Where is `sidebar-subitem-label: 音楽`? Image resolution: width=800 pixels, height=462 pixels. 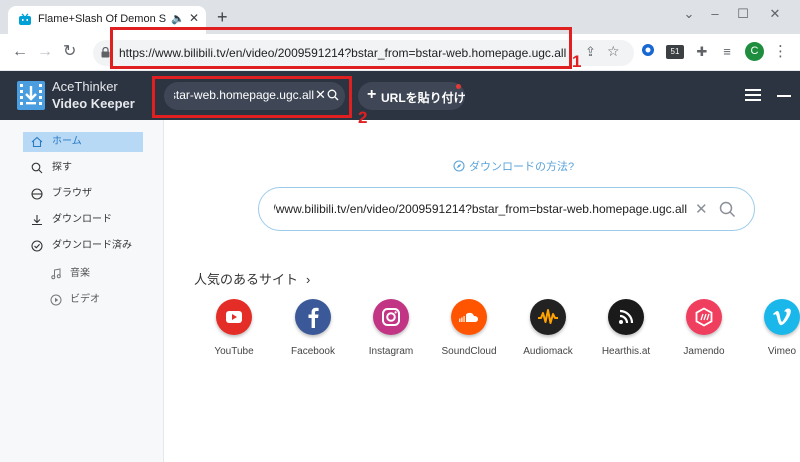
sidebar-subitem-label: 音楽 is located at coordinates (80, 273).